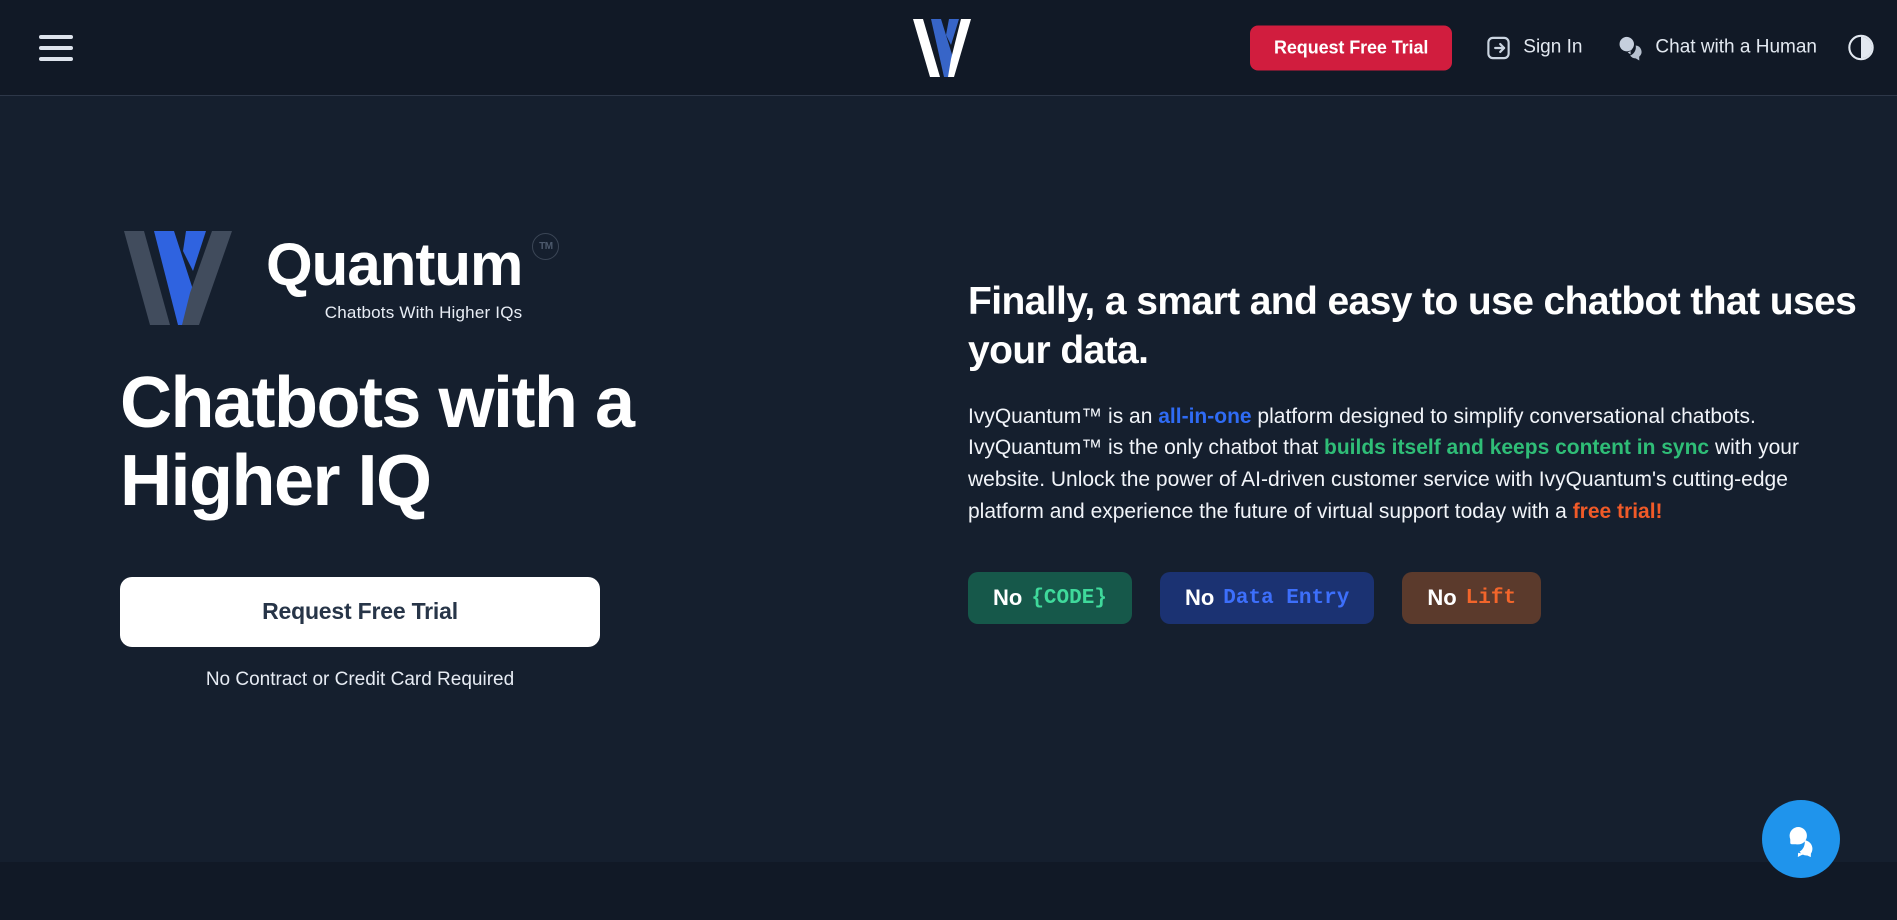 The width and height of the screenshot is (1897, 920). What do you see at coordinates (394, 264) in the screenshot?
I see `brand-name: Quantum` at bounding box center [394, 264].